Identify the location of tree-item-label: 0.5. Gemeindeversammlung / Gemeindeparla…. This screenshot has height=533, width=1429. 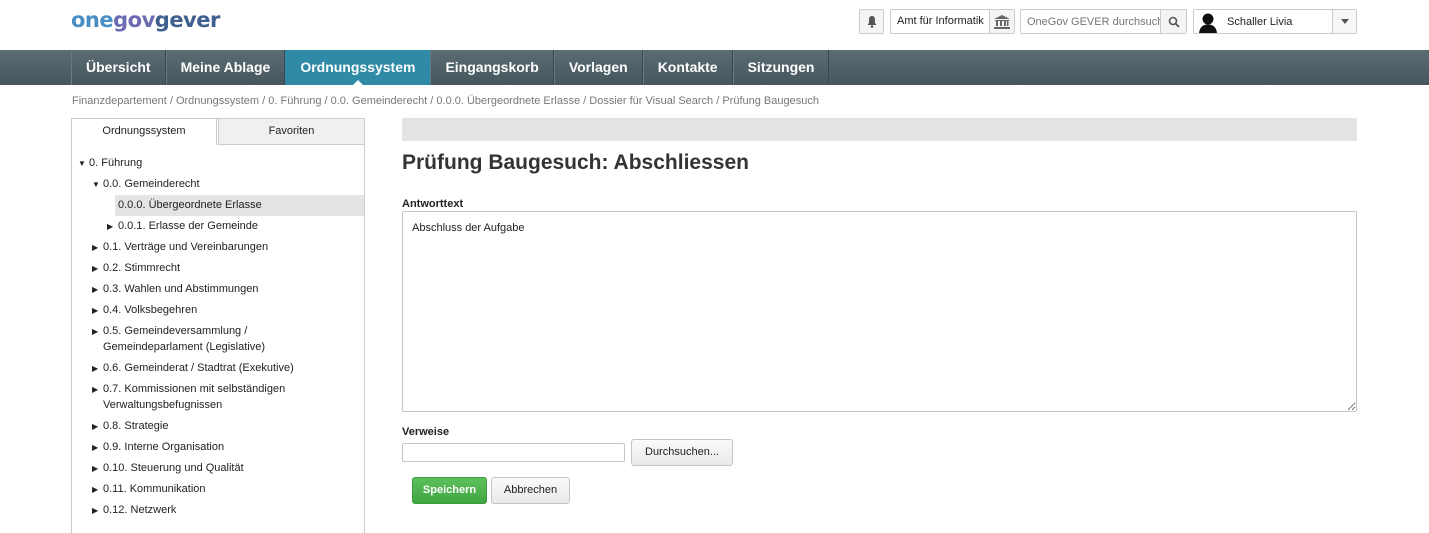
(184, 339).